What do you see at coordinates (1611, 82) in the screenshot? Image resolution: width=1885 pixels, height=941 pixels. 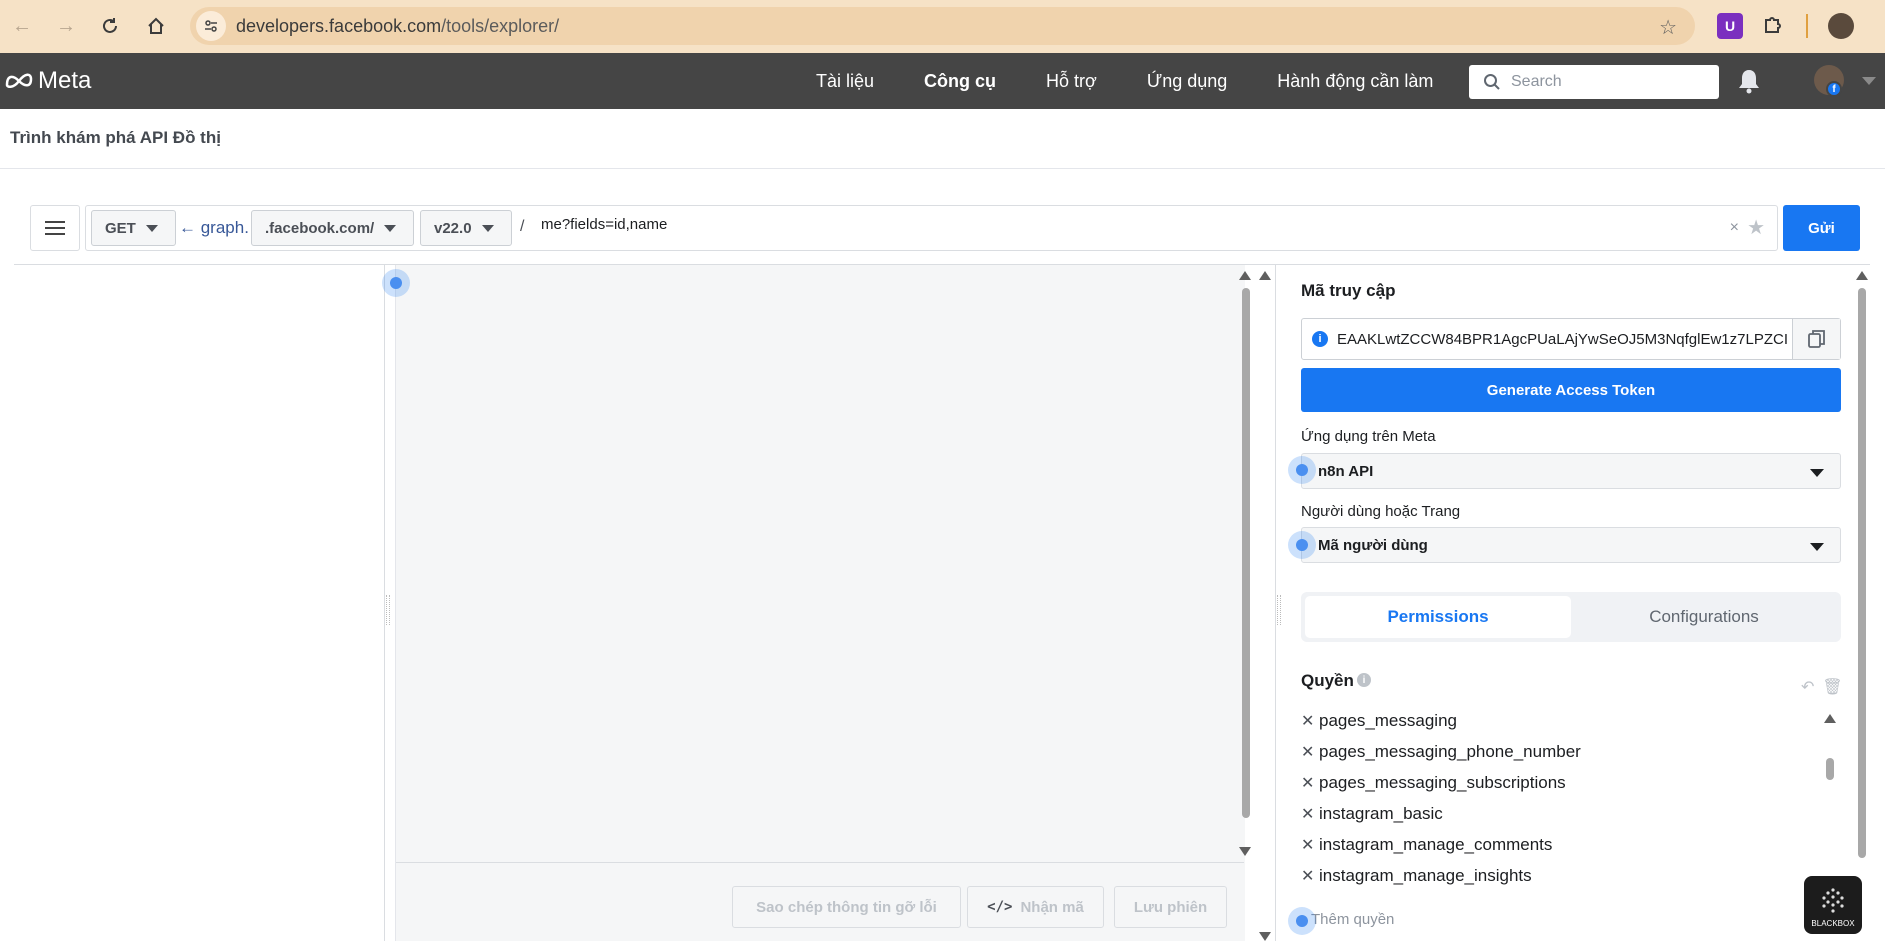 I see `search-input` at bounding box center [1611, 82].